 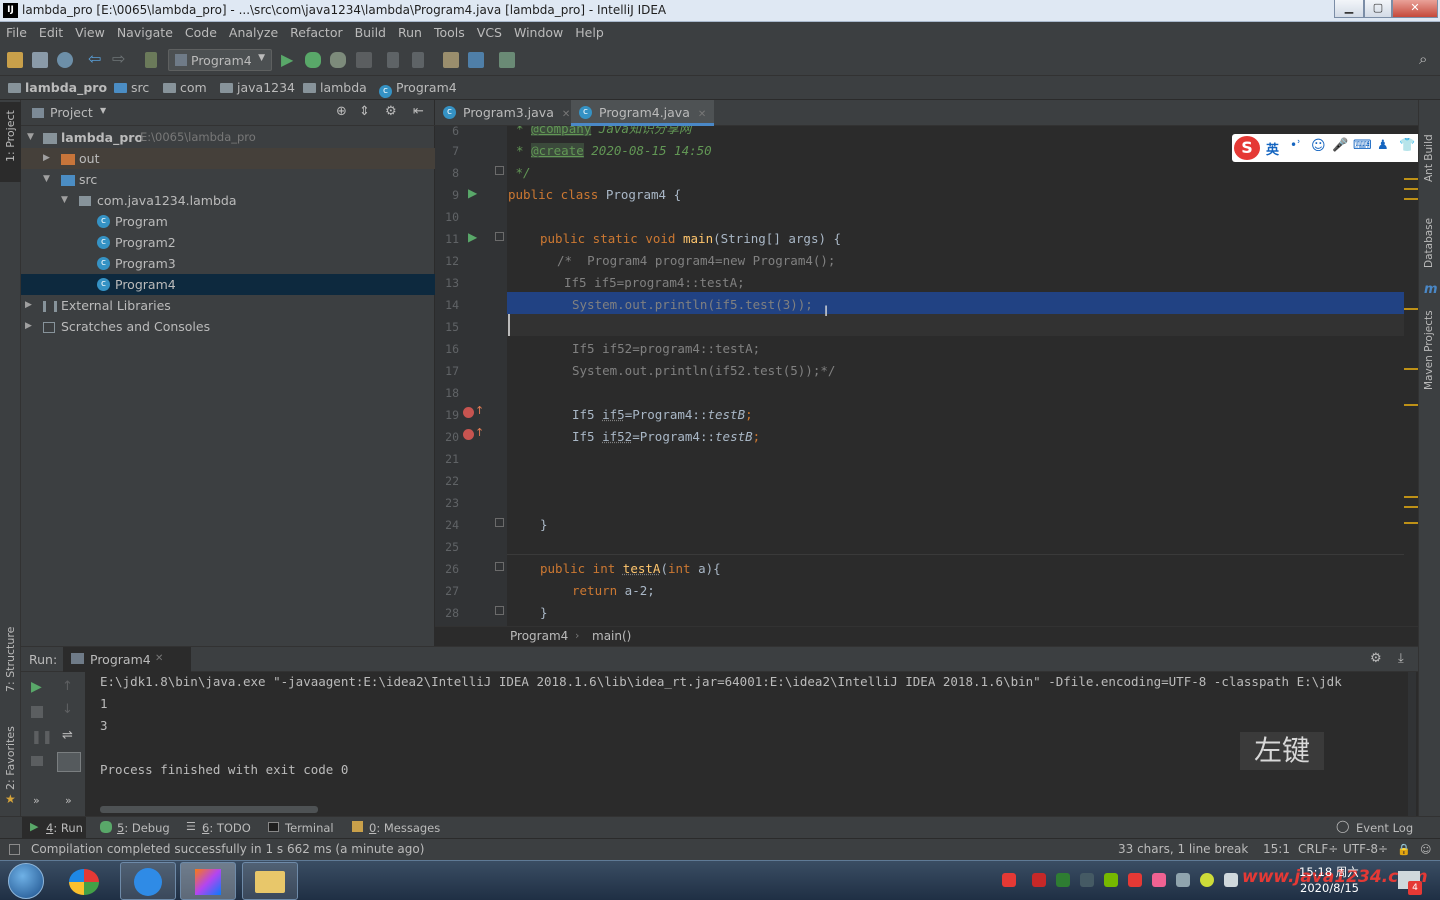 I want to click on emoji-icon: ☺, so click(x=1318, y=146).